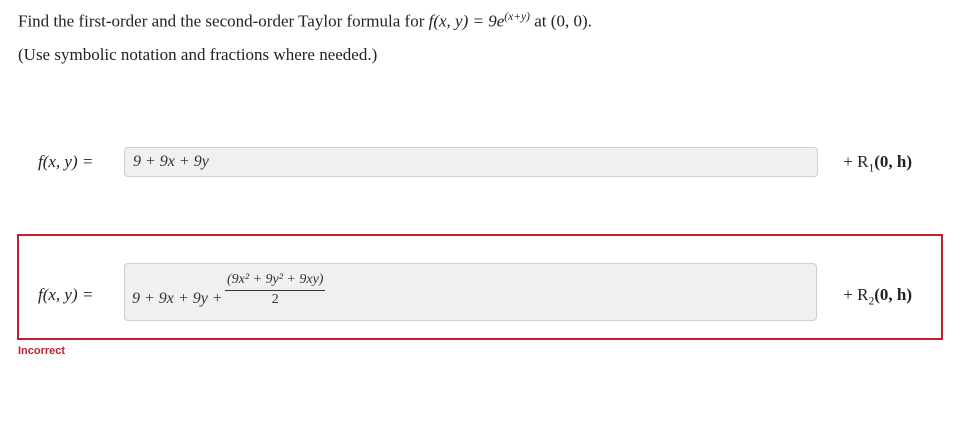 The image size is (953, 445). What do you see at coordinates (517, 16) in the screenshot?
I see `question-exponent: (x+y)` at bounding box center [517, 16].